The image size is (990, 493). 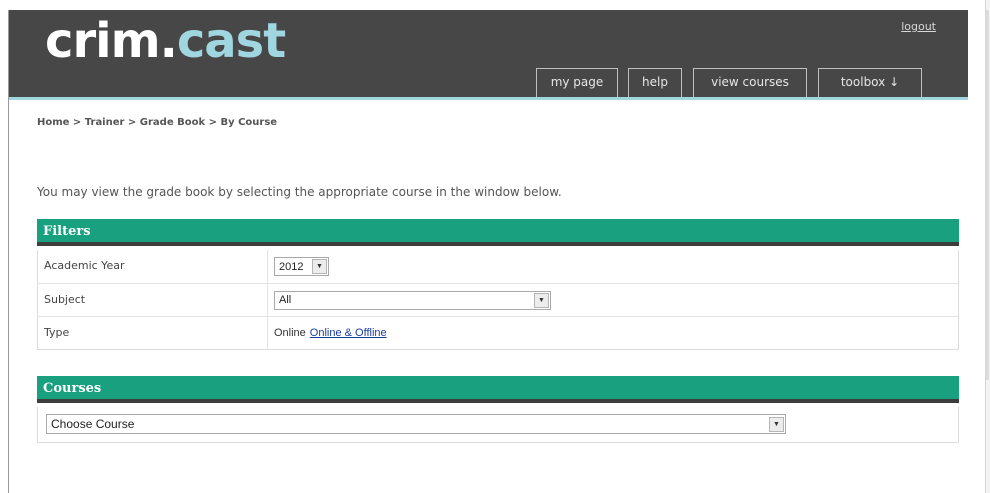 I want to click on course-select-value: Choose Course, so click(x=93, y=424).